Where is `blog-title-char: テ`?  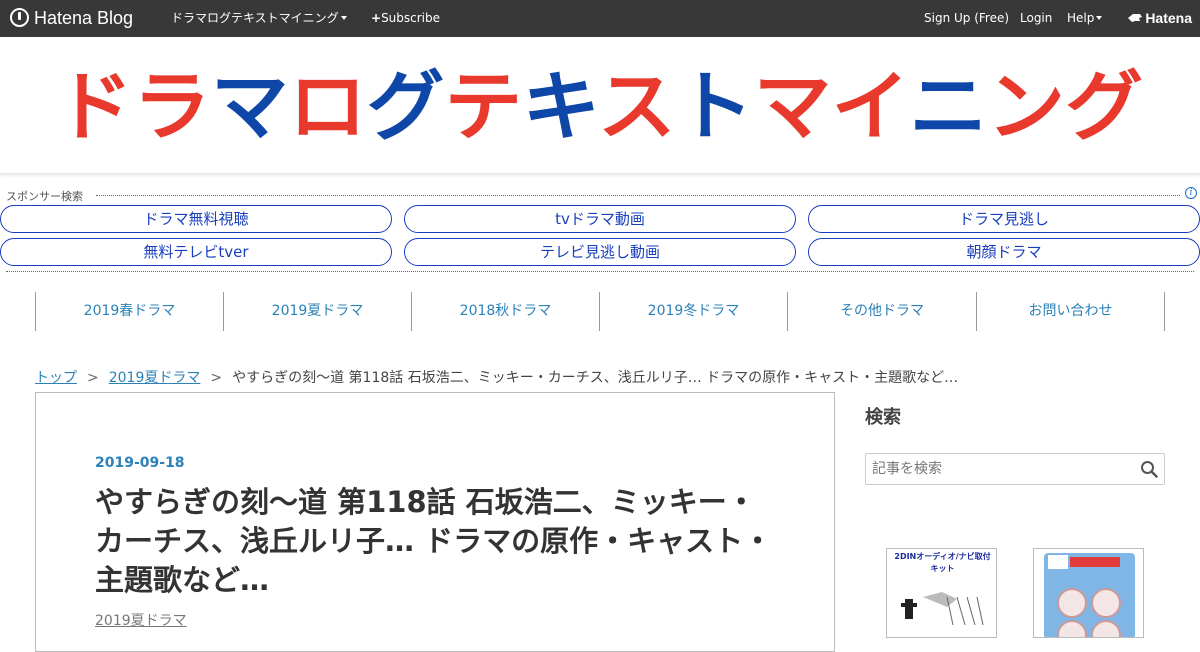 blog-title-char: テ is located at coordinates (483, 105).